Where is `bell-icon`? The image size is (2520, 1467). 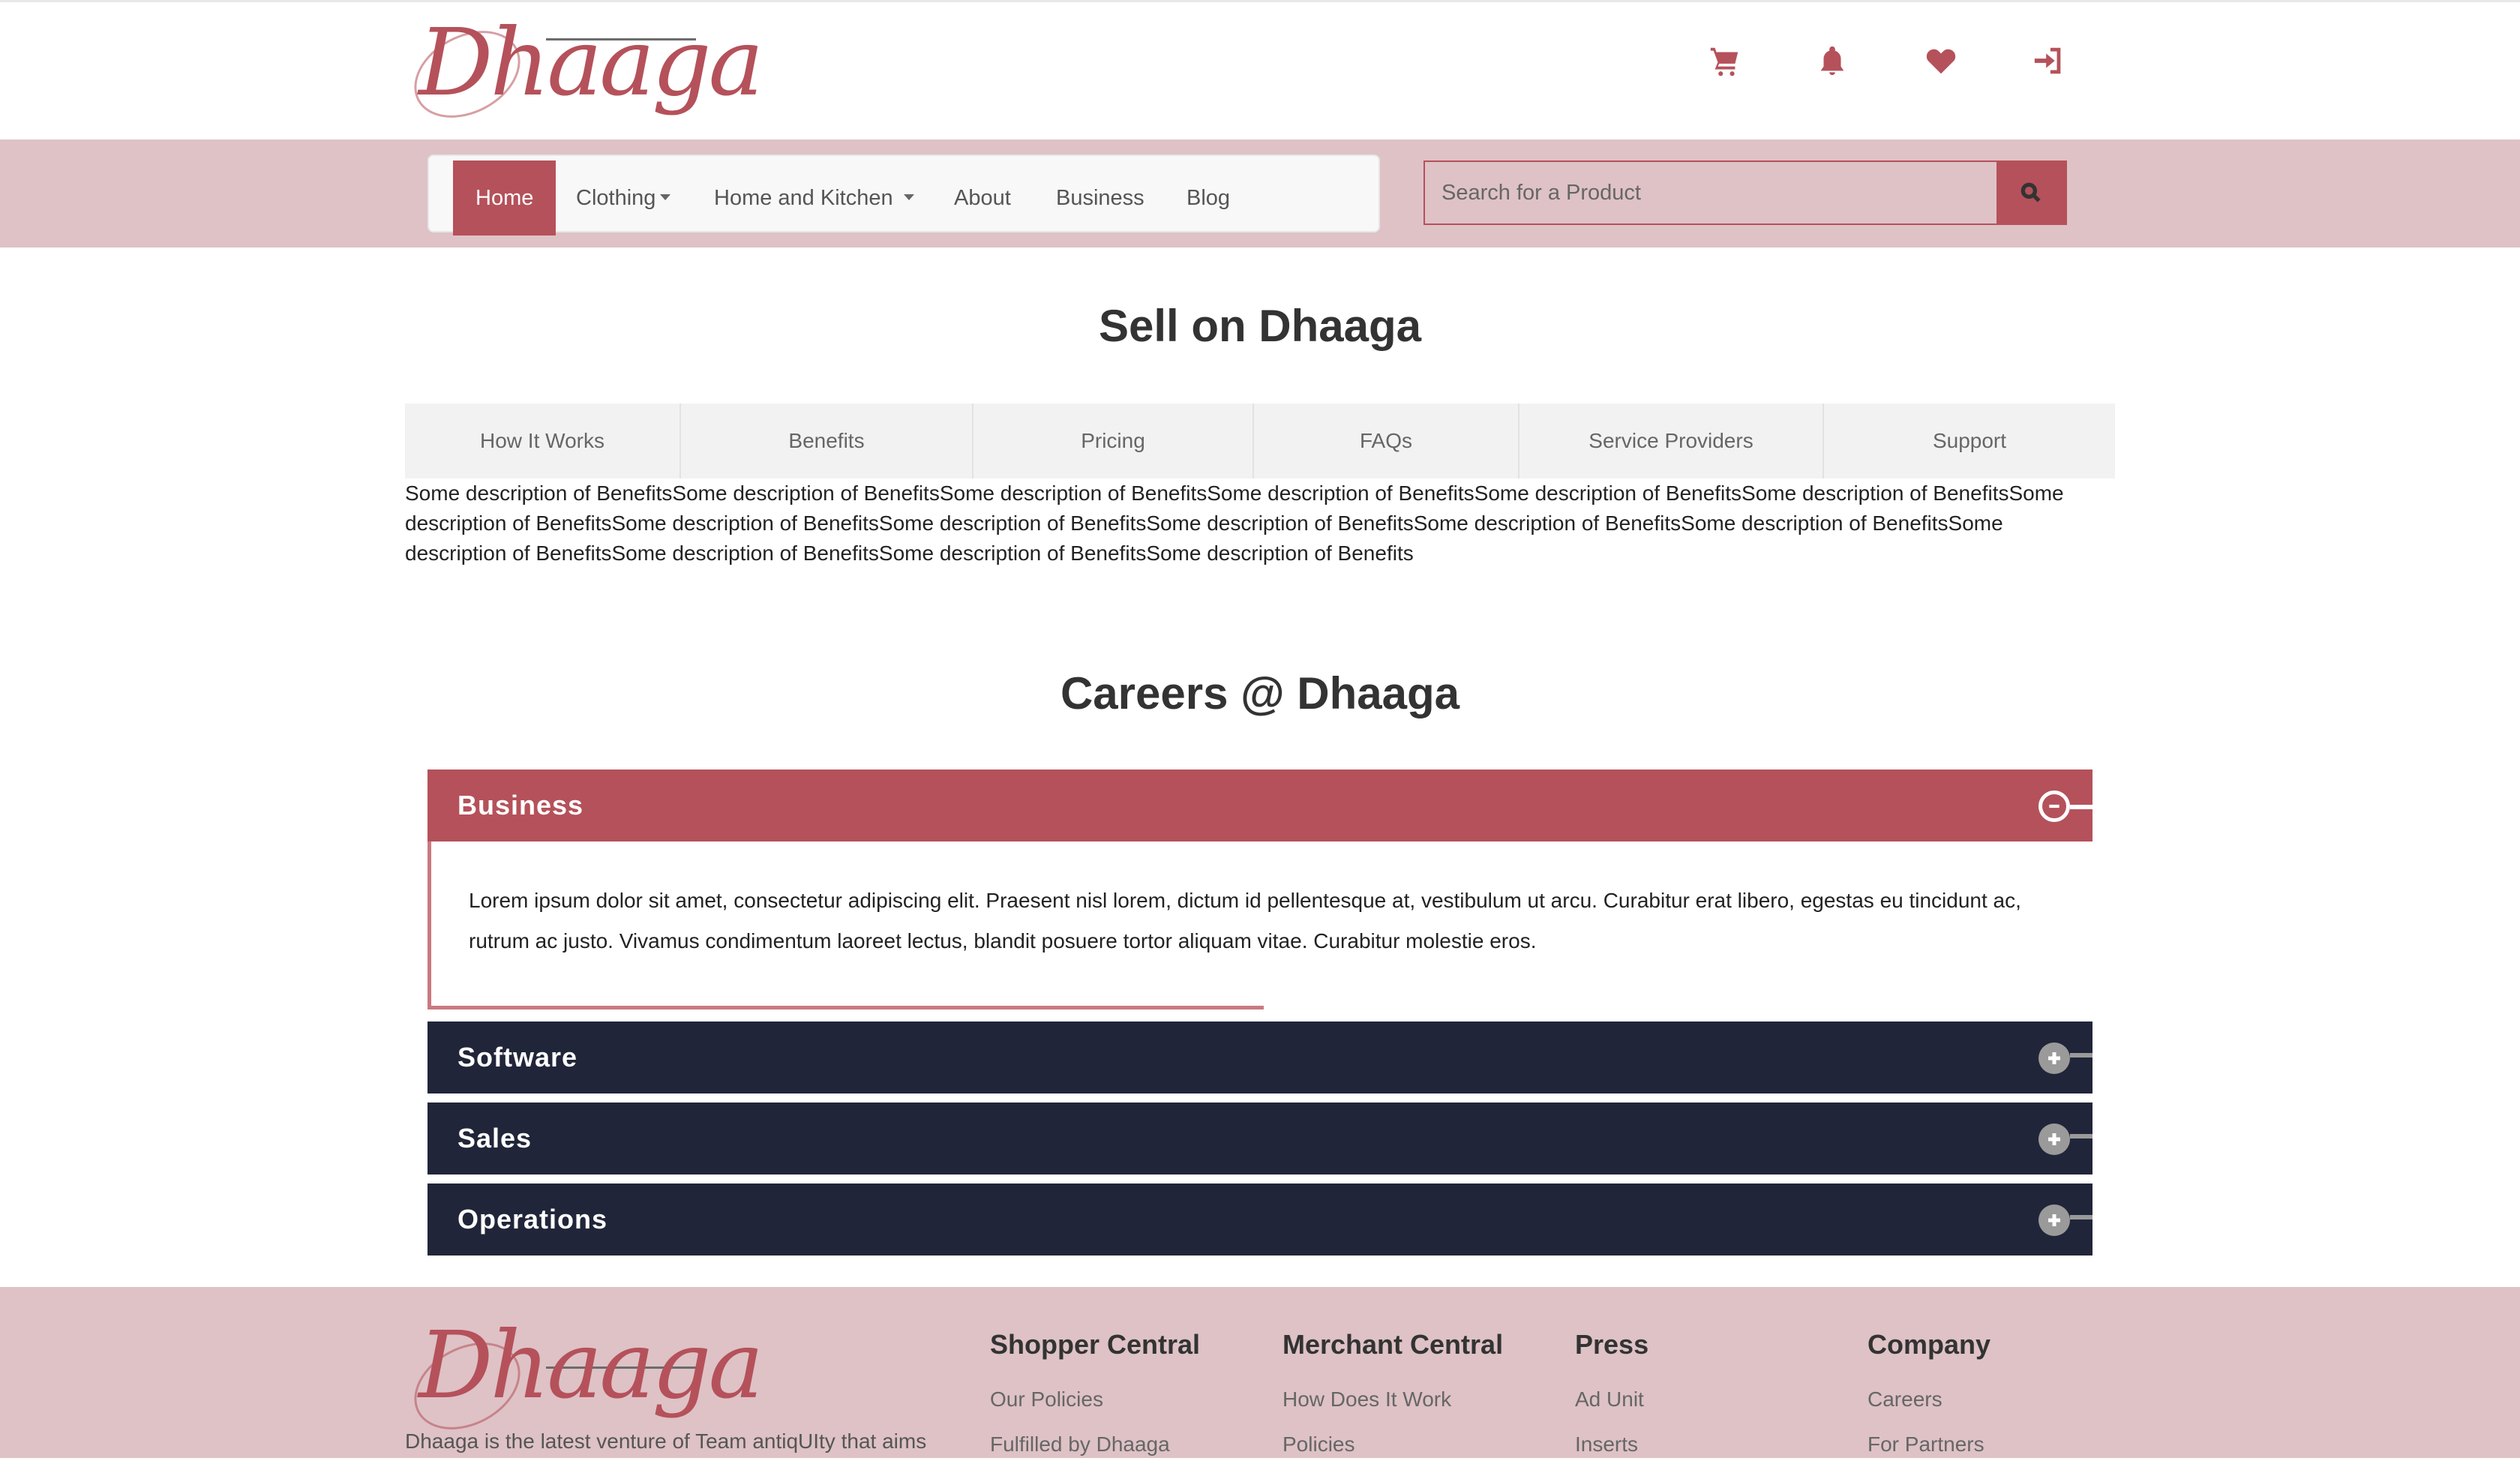 bell-icon is located at coordinates (1832, 60).